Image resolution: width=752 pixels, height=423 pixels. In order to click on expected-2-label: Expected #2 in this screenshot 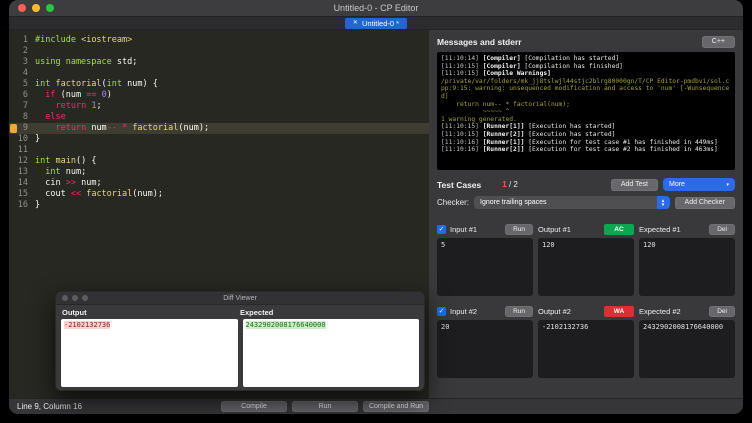, I will do `click(660, 311)`.